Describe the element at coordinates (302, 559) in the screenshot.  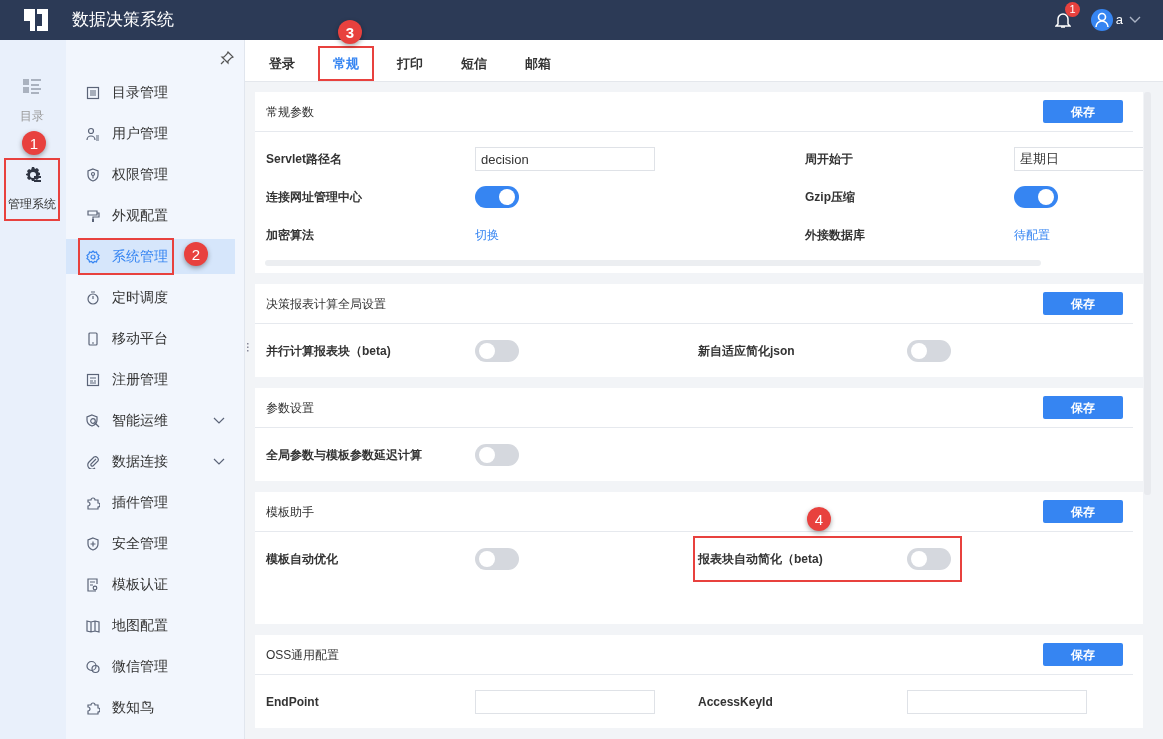
I see `field-label: 模板自动优化` at that location.